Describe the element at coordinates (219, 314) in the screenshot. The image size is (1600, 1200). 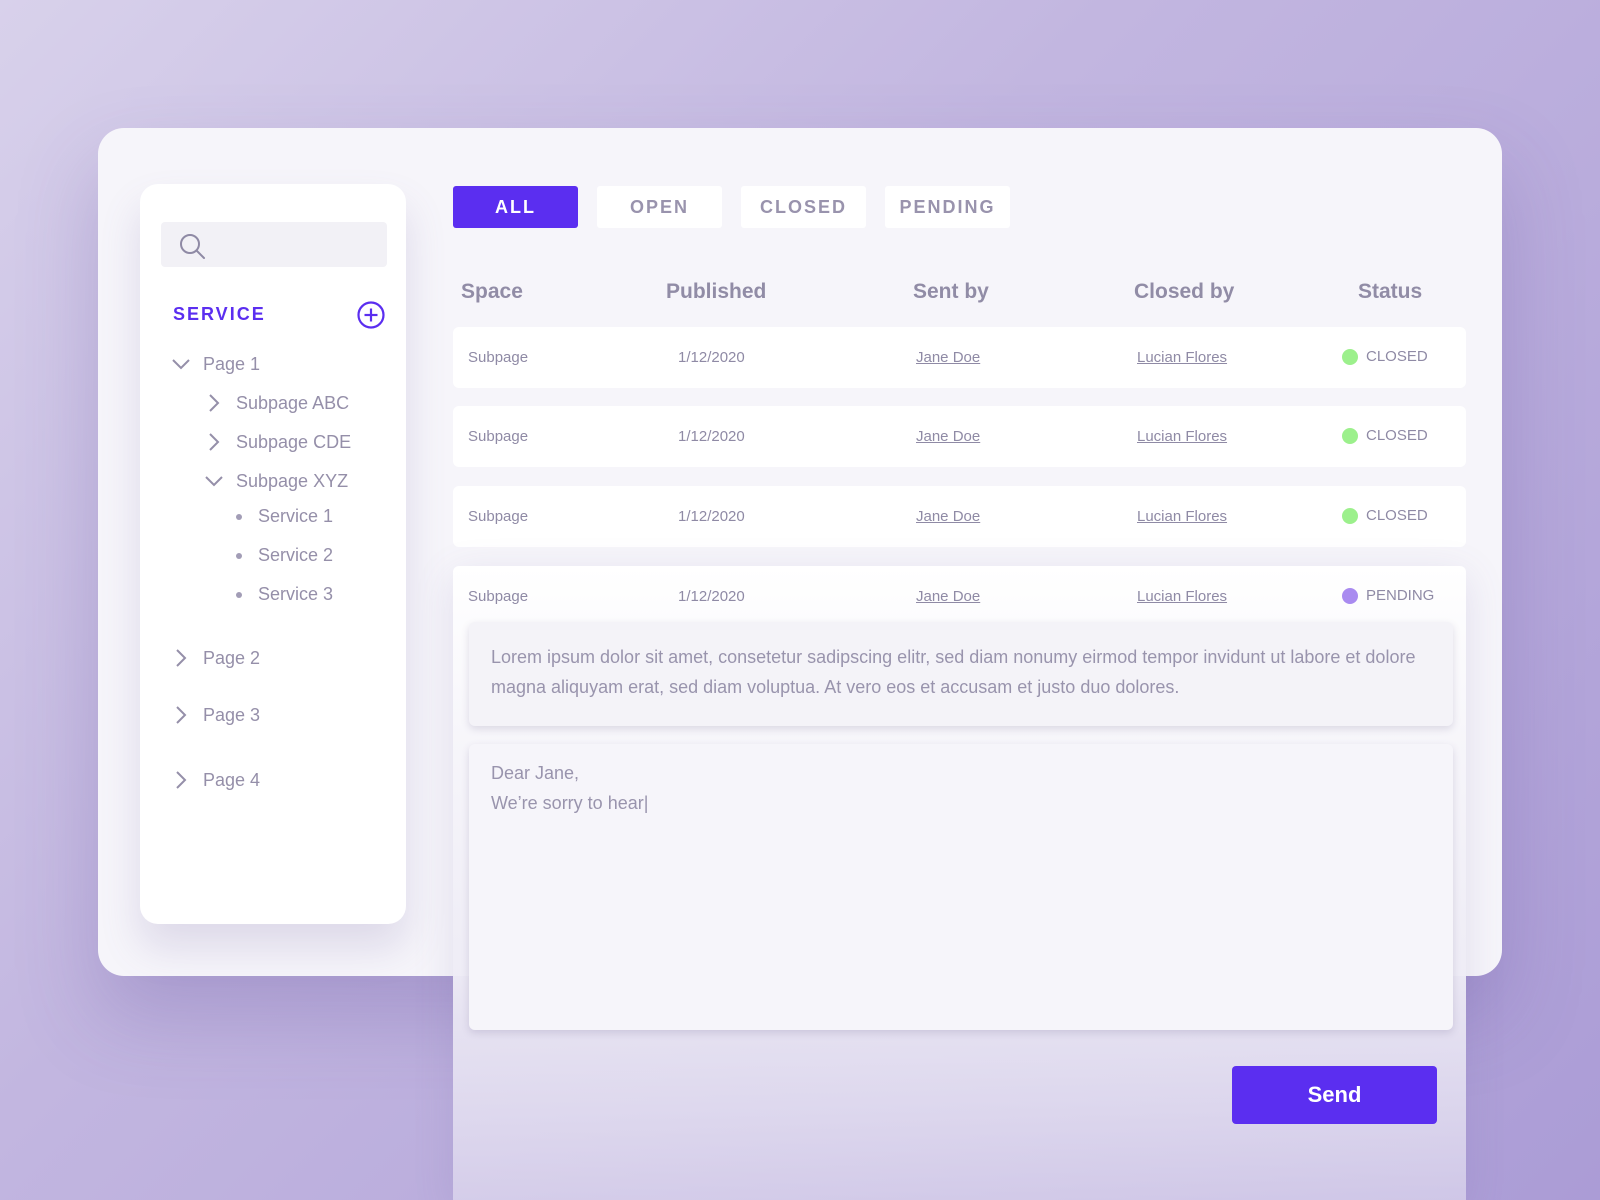
I see `section-title: SERVICE` at that location.